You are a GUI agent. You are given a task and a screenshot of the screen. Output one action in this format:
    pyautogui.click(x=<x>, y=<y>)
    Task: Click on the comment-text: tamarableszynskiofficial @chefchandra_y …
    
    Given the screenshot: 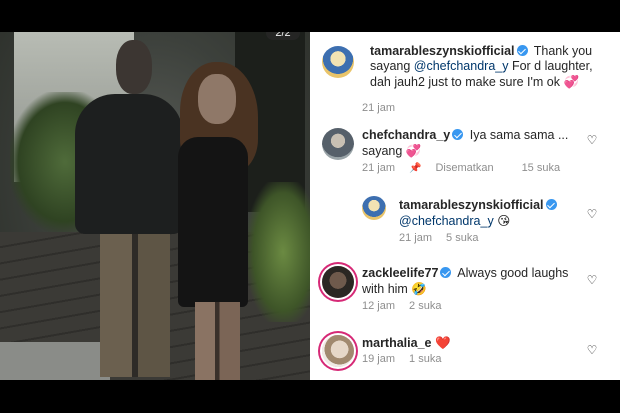 What is the action you would take?
    pyautogui.click(x=494, y=213)
    